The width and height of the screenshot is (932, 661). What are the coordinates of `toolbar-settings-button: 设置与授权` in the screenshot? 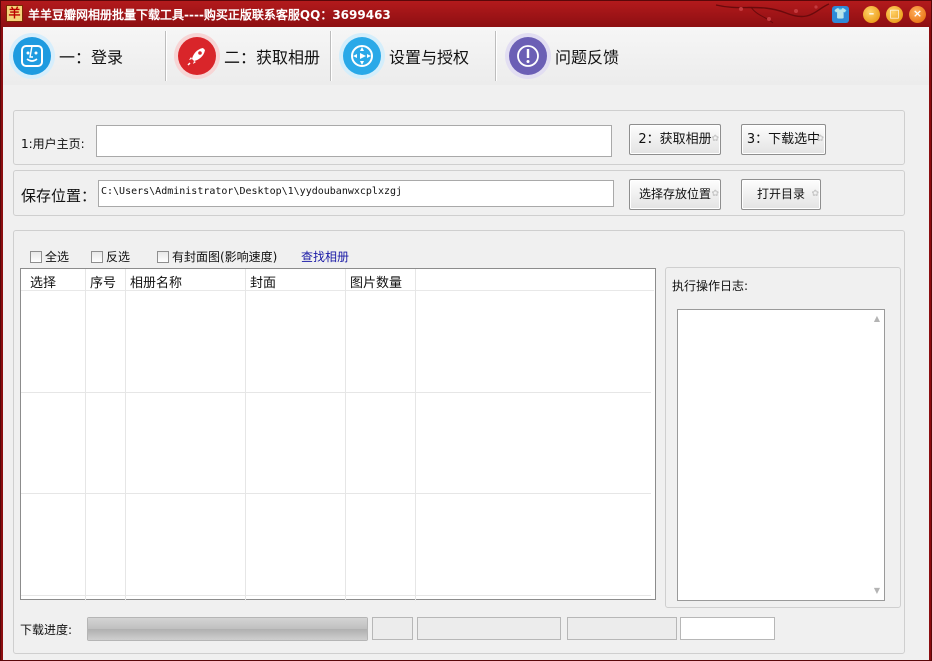 It's located at (404, 56).